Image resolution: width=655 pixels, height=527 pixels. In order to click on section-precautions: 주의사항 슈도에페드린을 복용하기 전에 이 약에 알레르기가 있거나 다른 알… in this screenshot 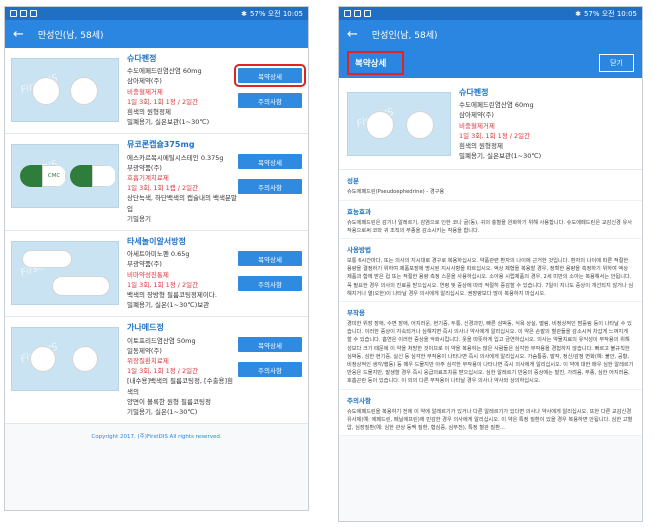, I will do `click(490, 413)`.